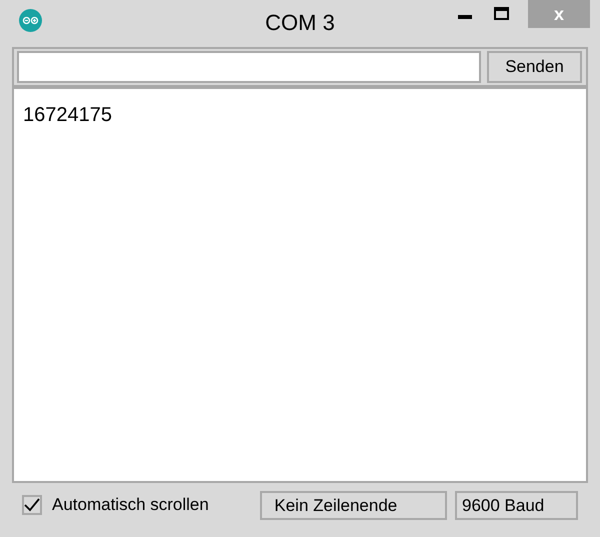 Image resolution: width=600 pixels, height=537 pixels. What do you see at coordinates (534, 67) in the screenshot?
I see `send-button: Senden` at bounding box center [534, 67].